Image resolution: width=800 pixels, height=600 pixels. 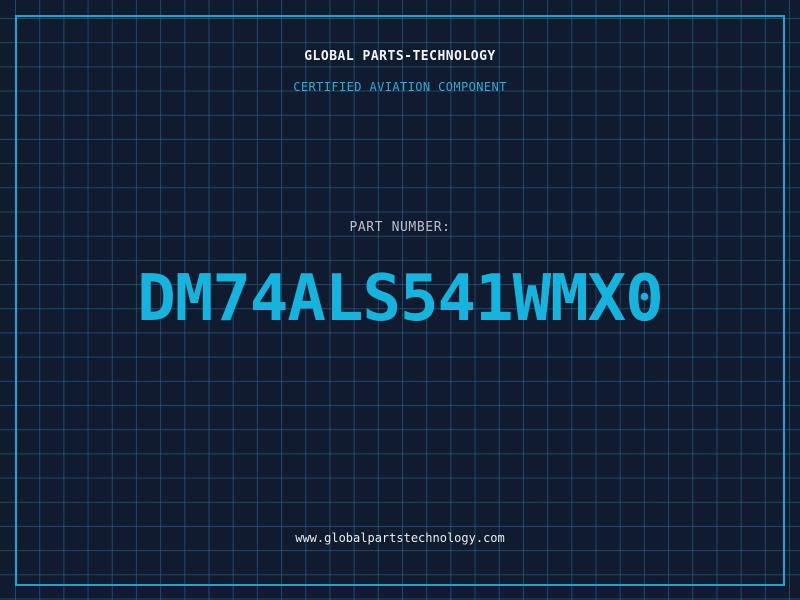 What do you see at coordinates (400, 538) in the screenshot?
I see `website-url: www.globalpartstechnology.com` at bounding box center [400, 538].